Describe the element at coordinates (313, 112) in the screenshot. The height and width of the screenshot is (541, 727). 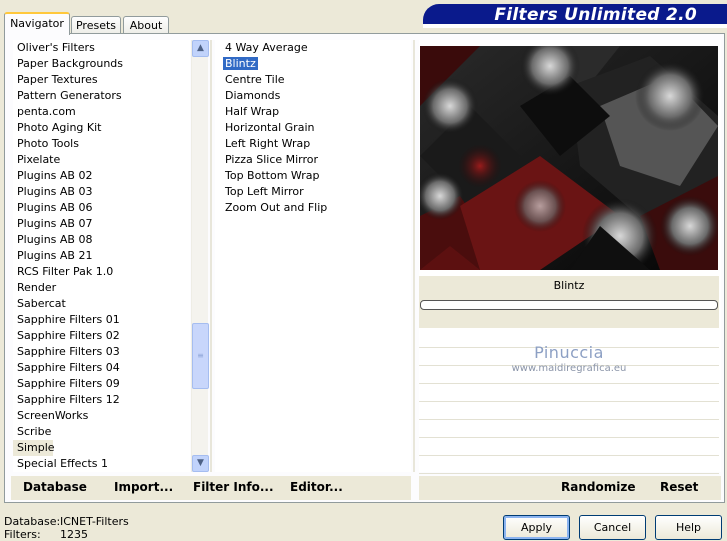
I see `filter-item: Half Wrap` at that location.